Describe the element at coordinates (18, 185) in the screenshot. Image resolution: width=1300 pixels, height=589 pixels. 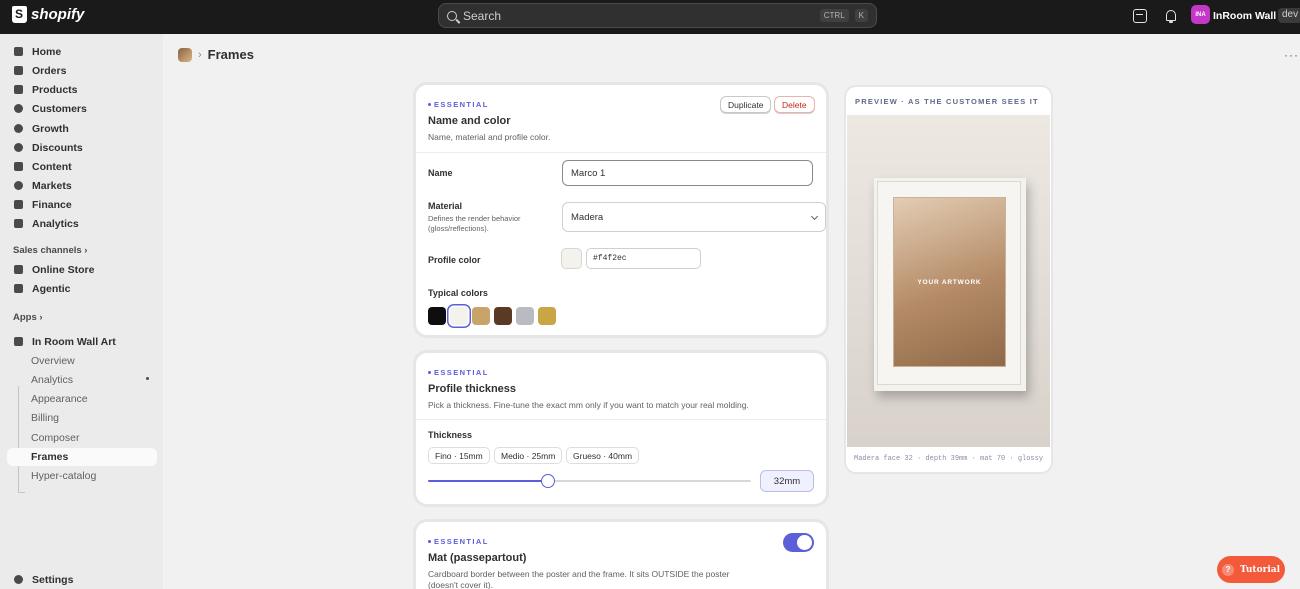
I see `globe-icon` at that location.